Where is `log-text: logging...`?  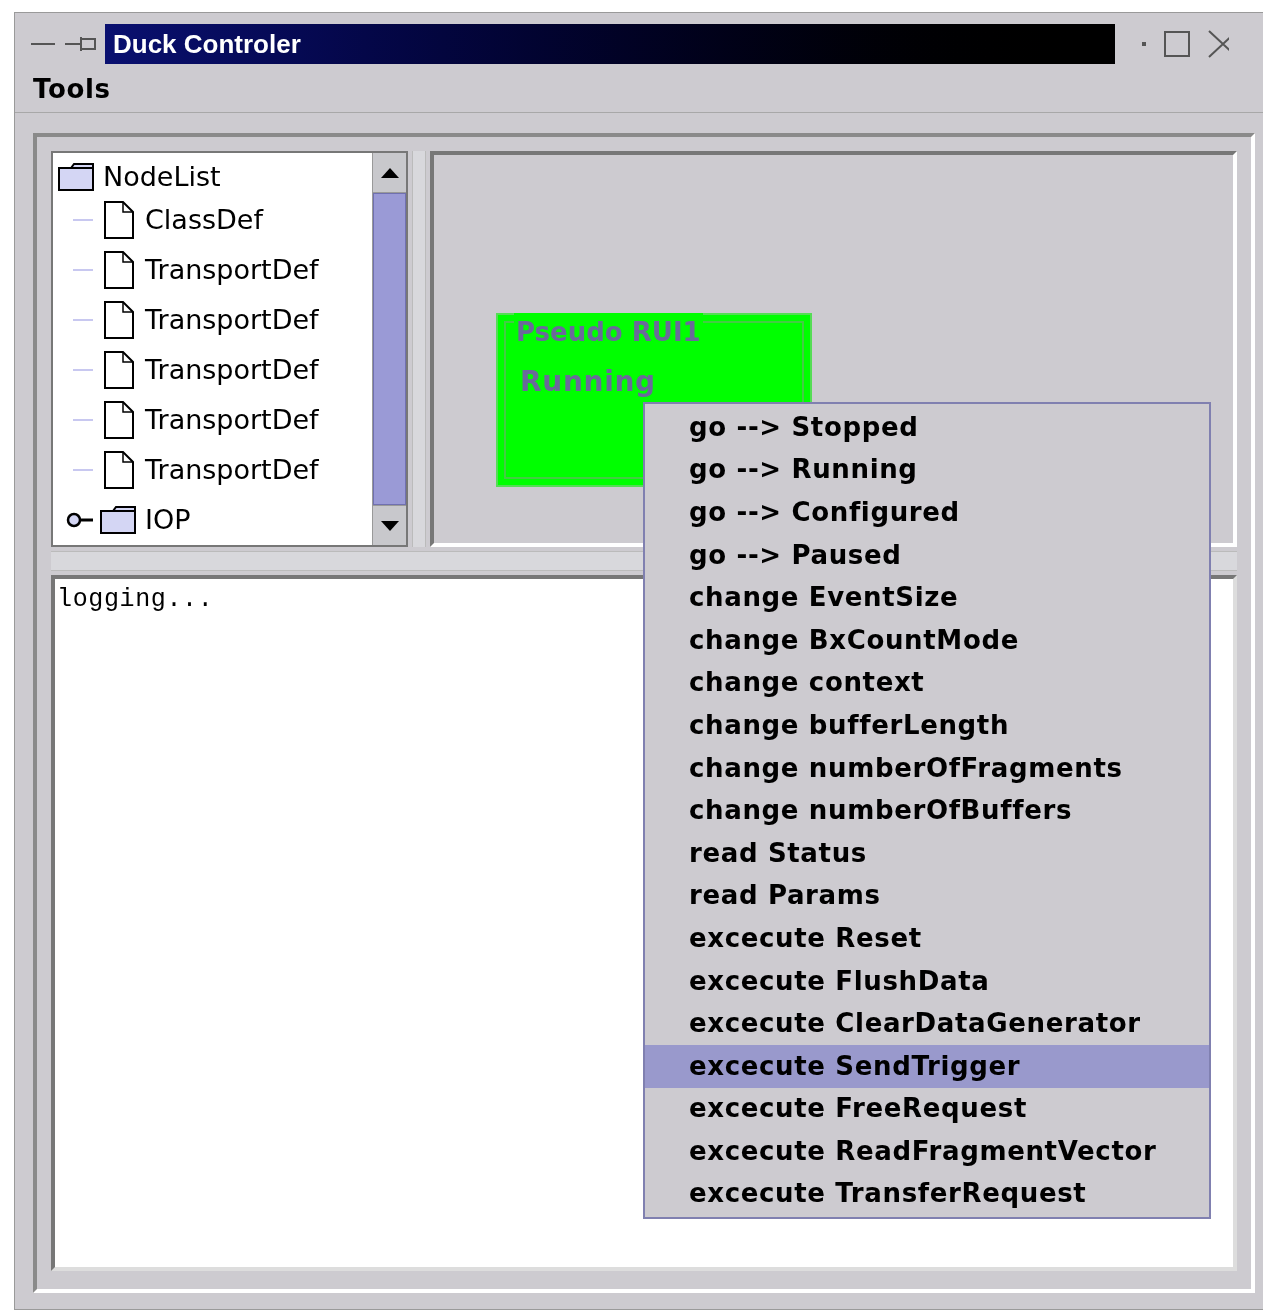
log-text: logging... is located at coordinates (135, 599).